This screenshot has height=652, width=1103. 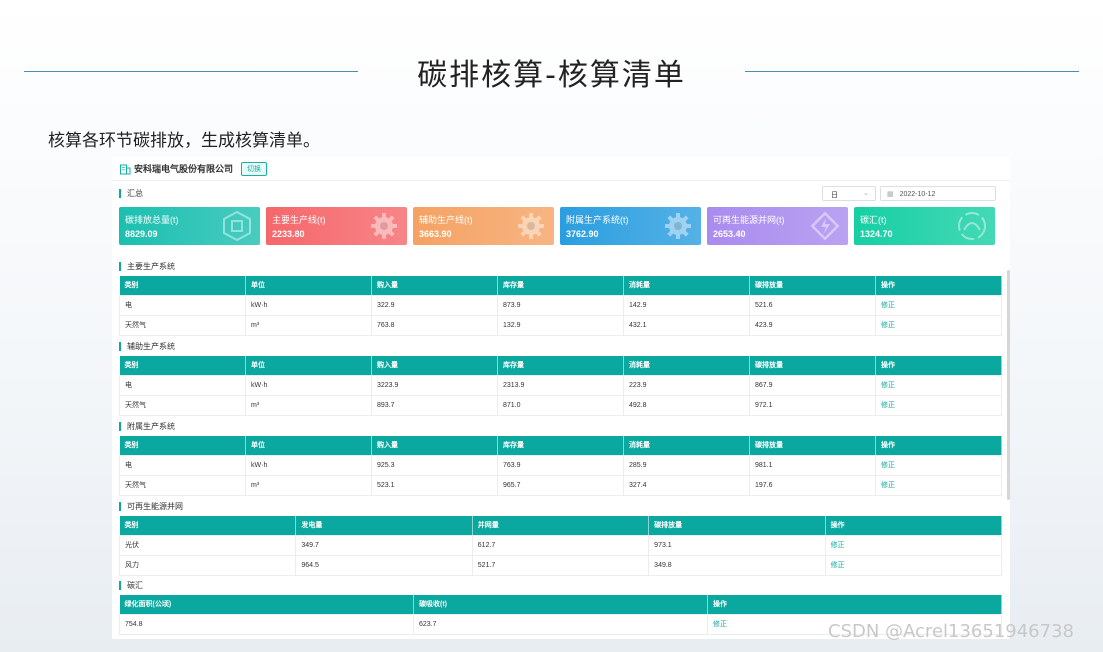 What do you see at coordinates (812, 485) in the screenshot?
I see `table-cell: 197.6` at bounding box center [812, 485].